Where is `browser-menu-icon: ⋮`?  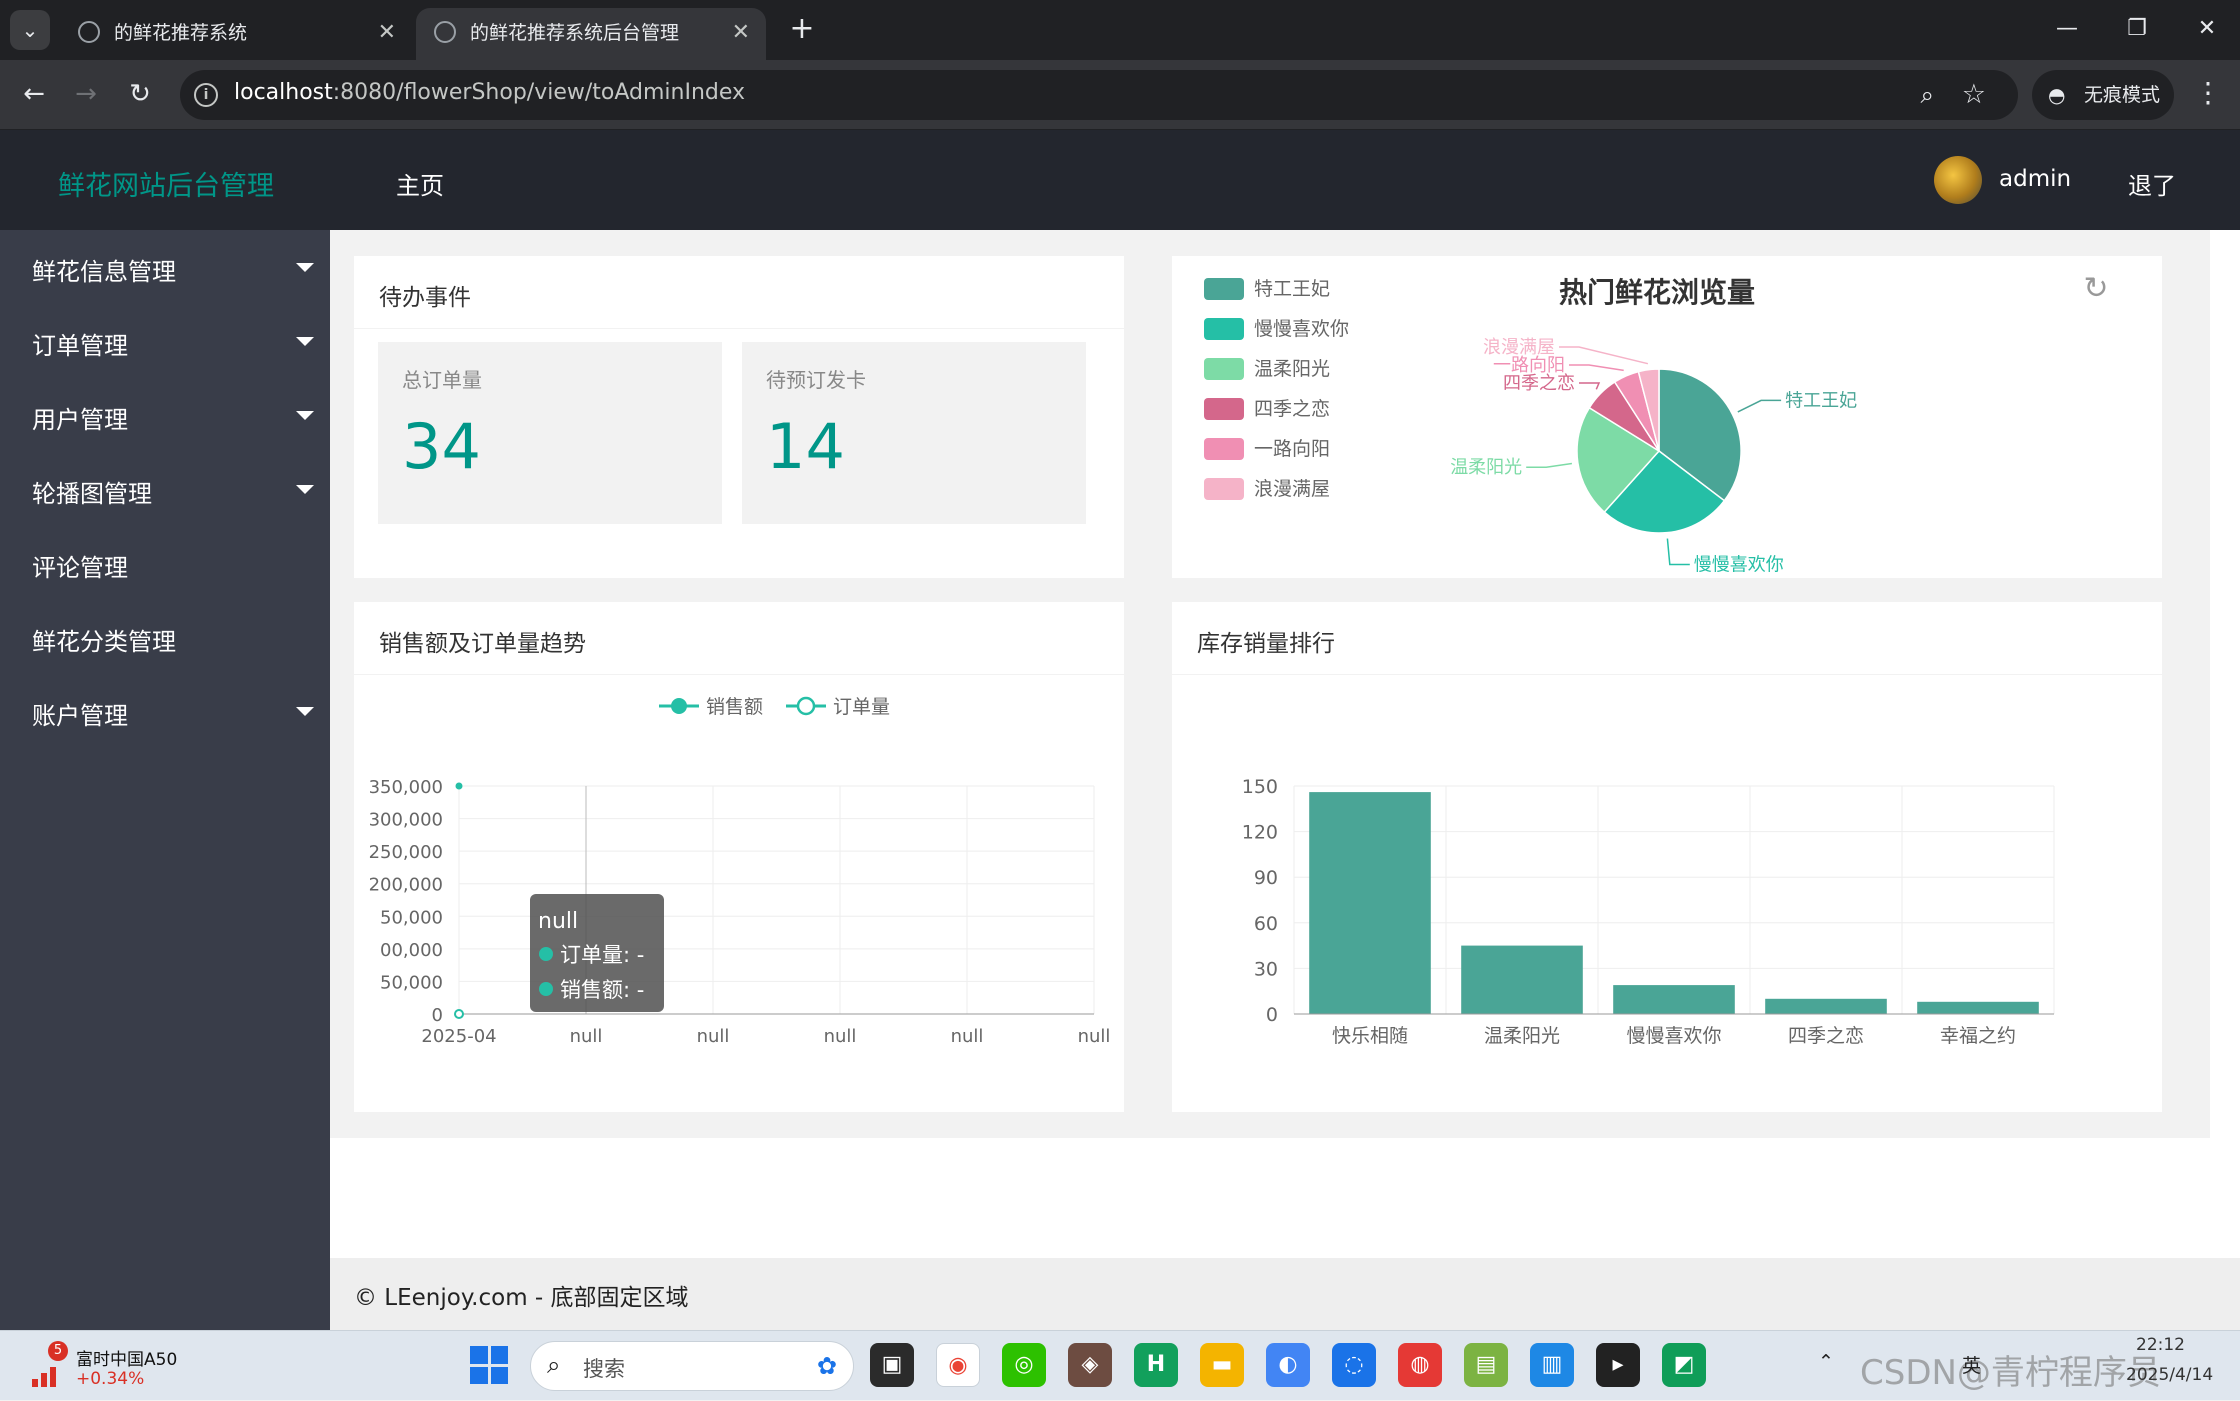
browser-menu-icon: ⋮ is located at coordinates (2208, 93).